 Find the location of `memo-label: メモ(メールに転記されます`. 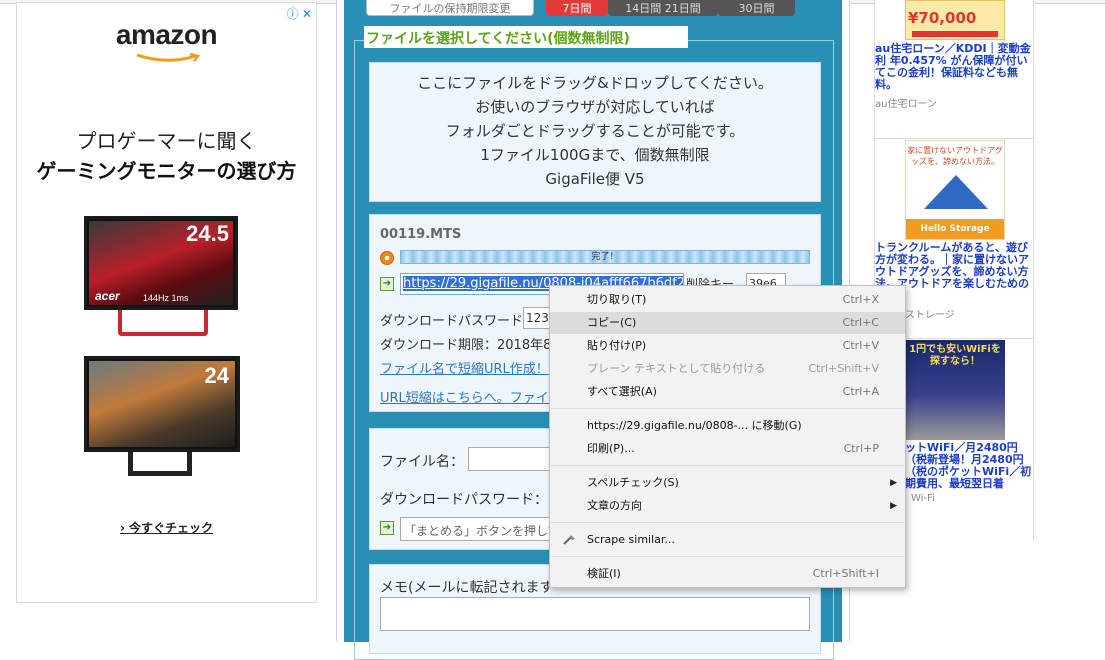

memo-label: メモ(メールに転記されます is located at coordinates (467, 588).